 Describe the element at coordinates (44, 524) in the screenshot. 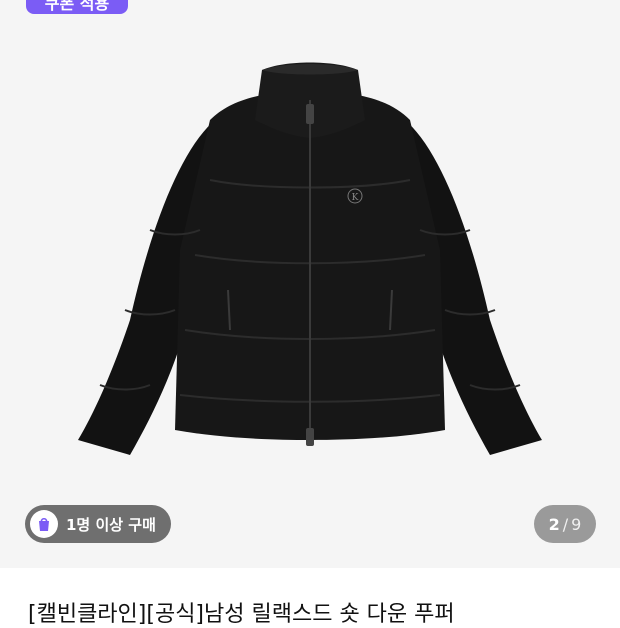

I see `shopping-bag-icon` at that location.